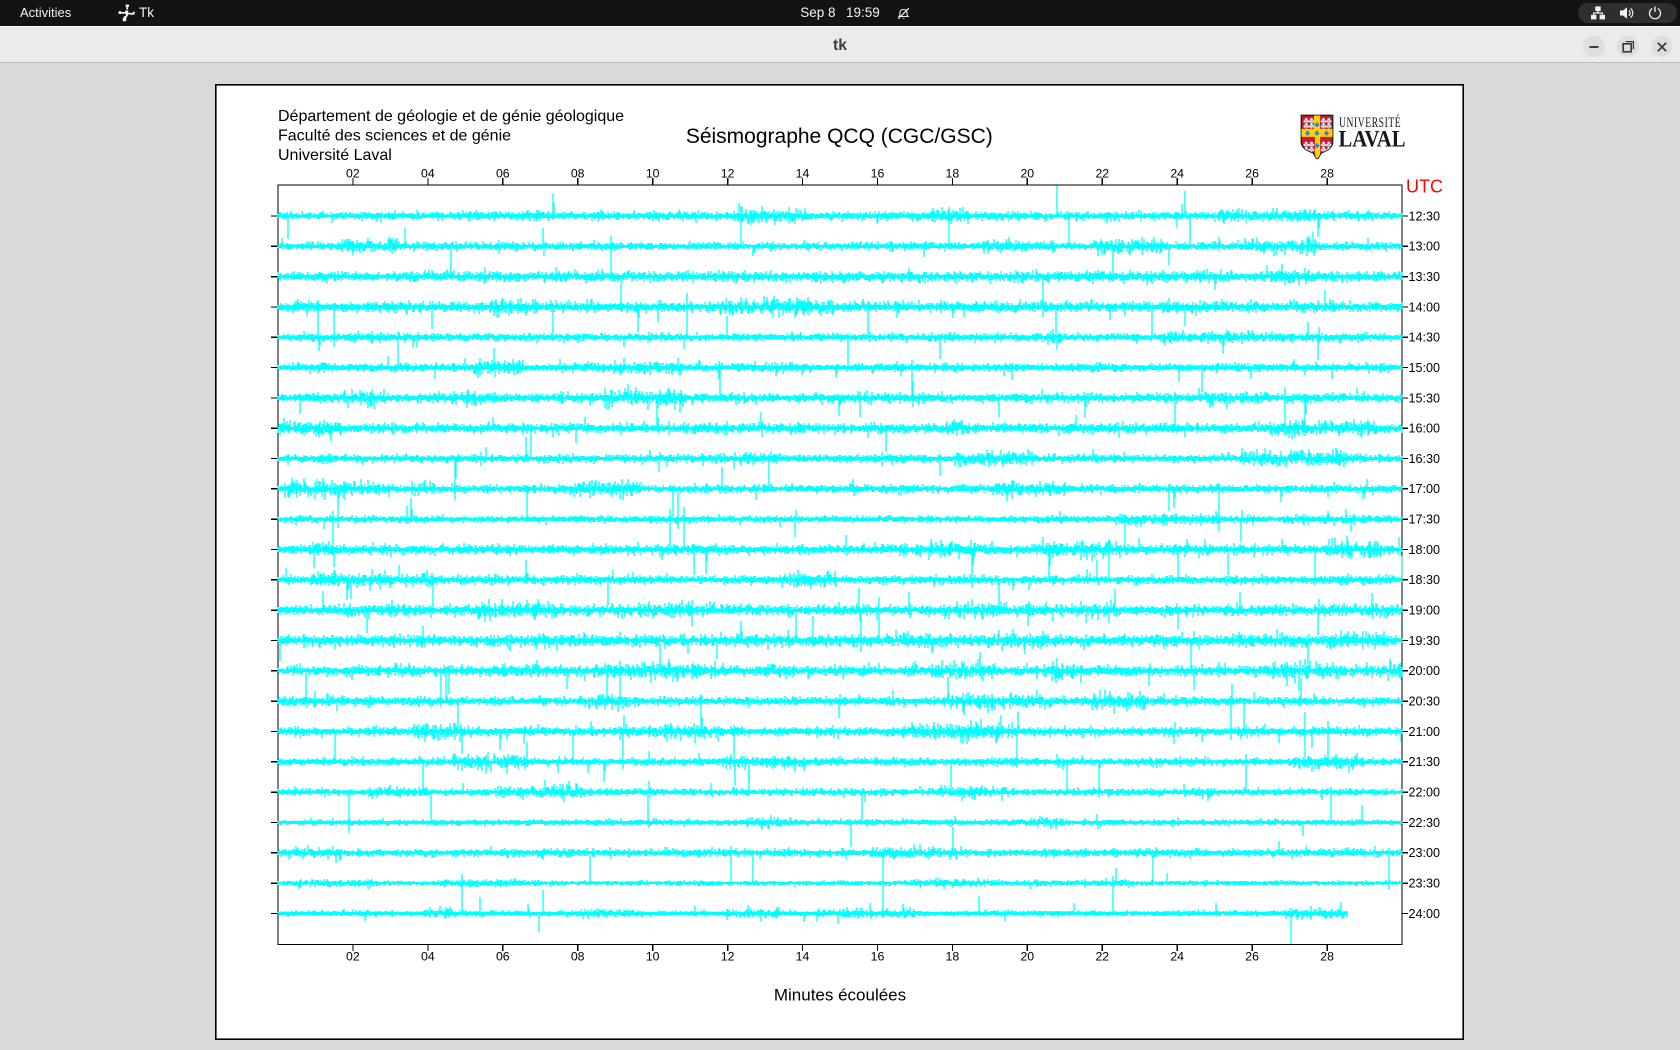 The height and width of the screenshot is (1050, 1680). I want to click on svg-text: Université Laval, so click(335, 154).